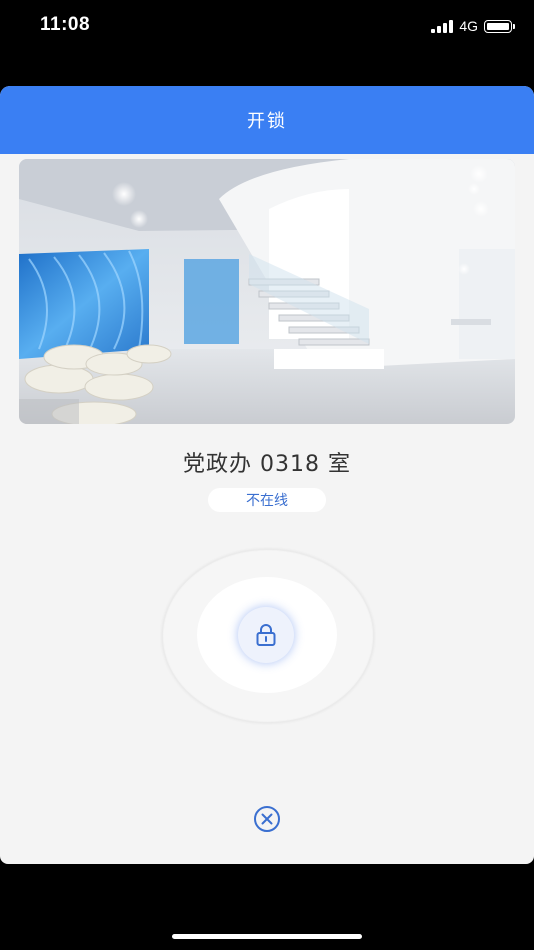 The image size is (534, 950). What do you see at coordinates (442, 26) in the screenshot?
I see `signal-icon` at bounding box center [442, 26].